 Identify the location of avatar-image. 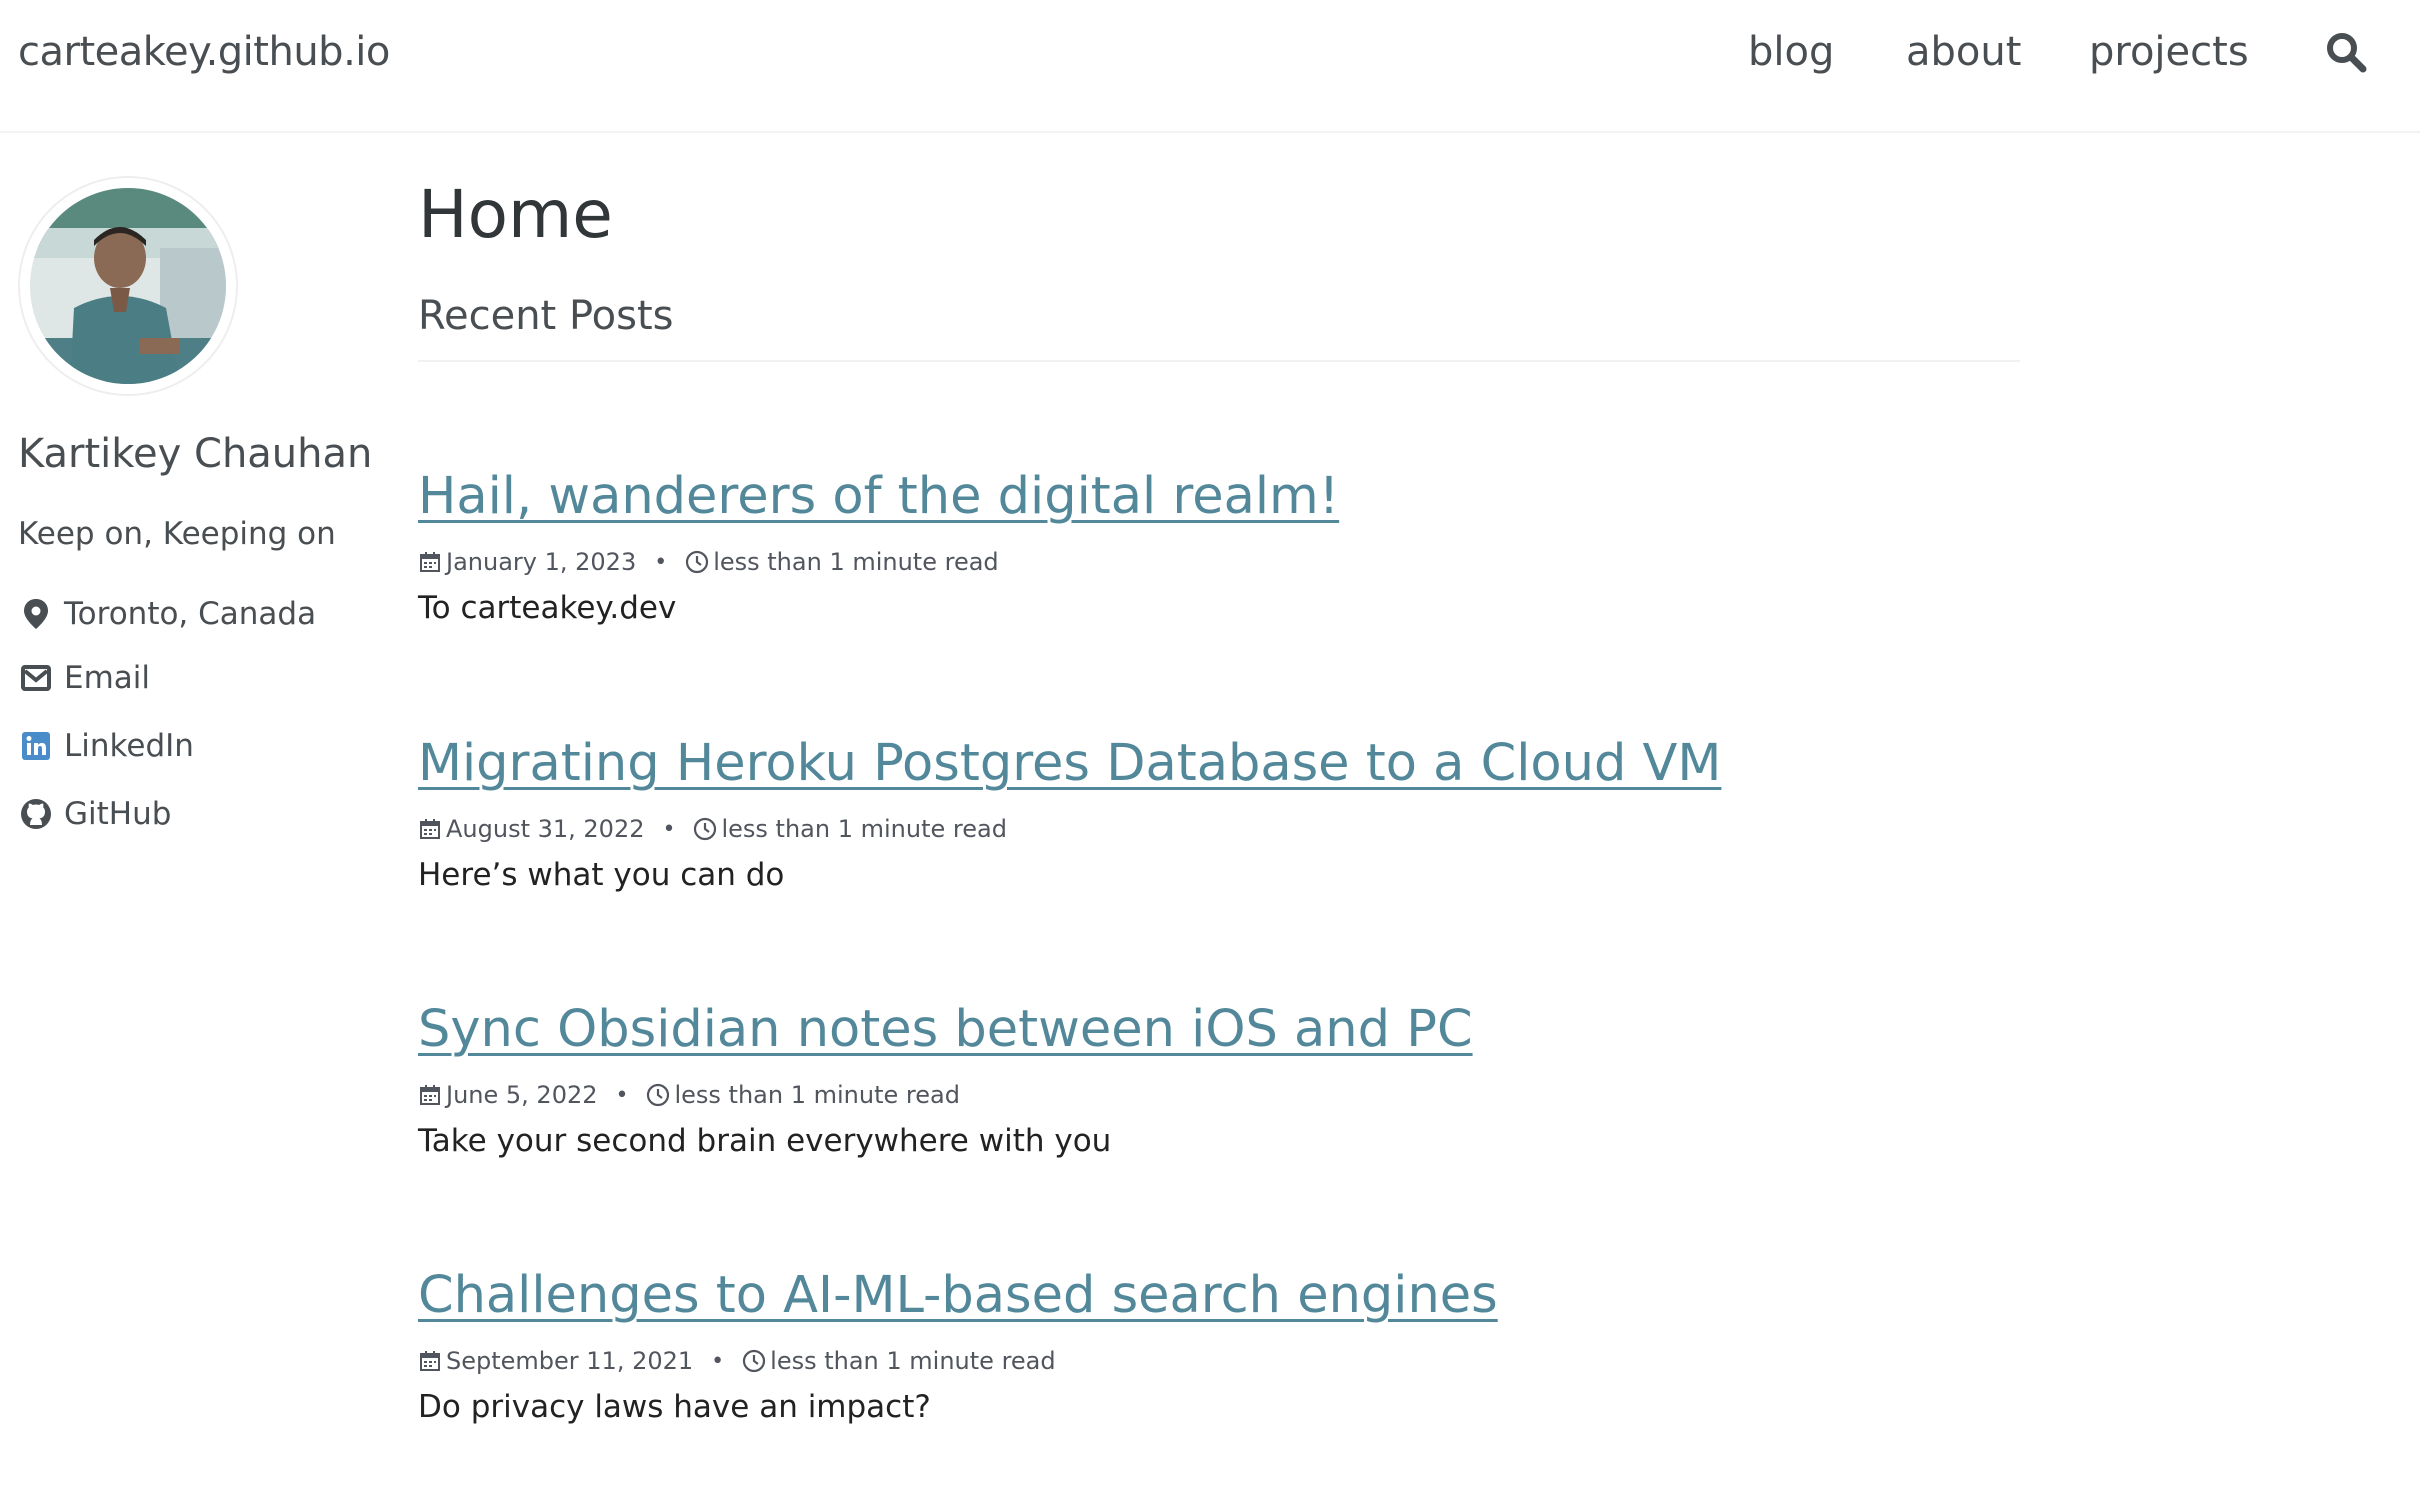
(128, 286).